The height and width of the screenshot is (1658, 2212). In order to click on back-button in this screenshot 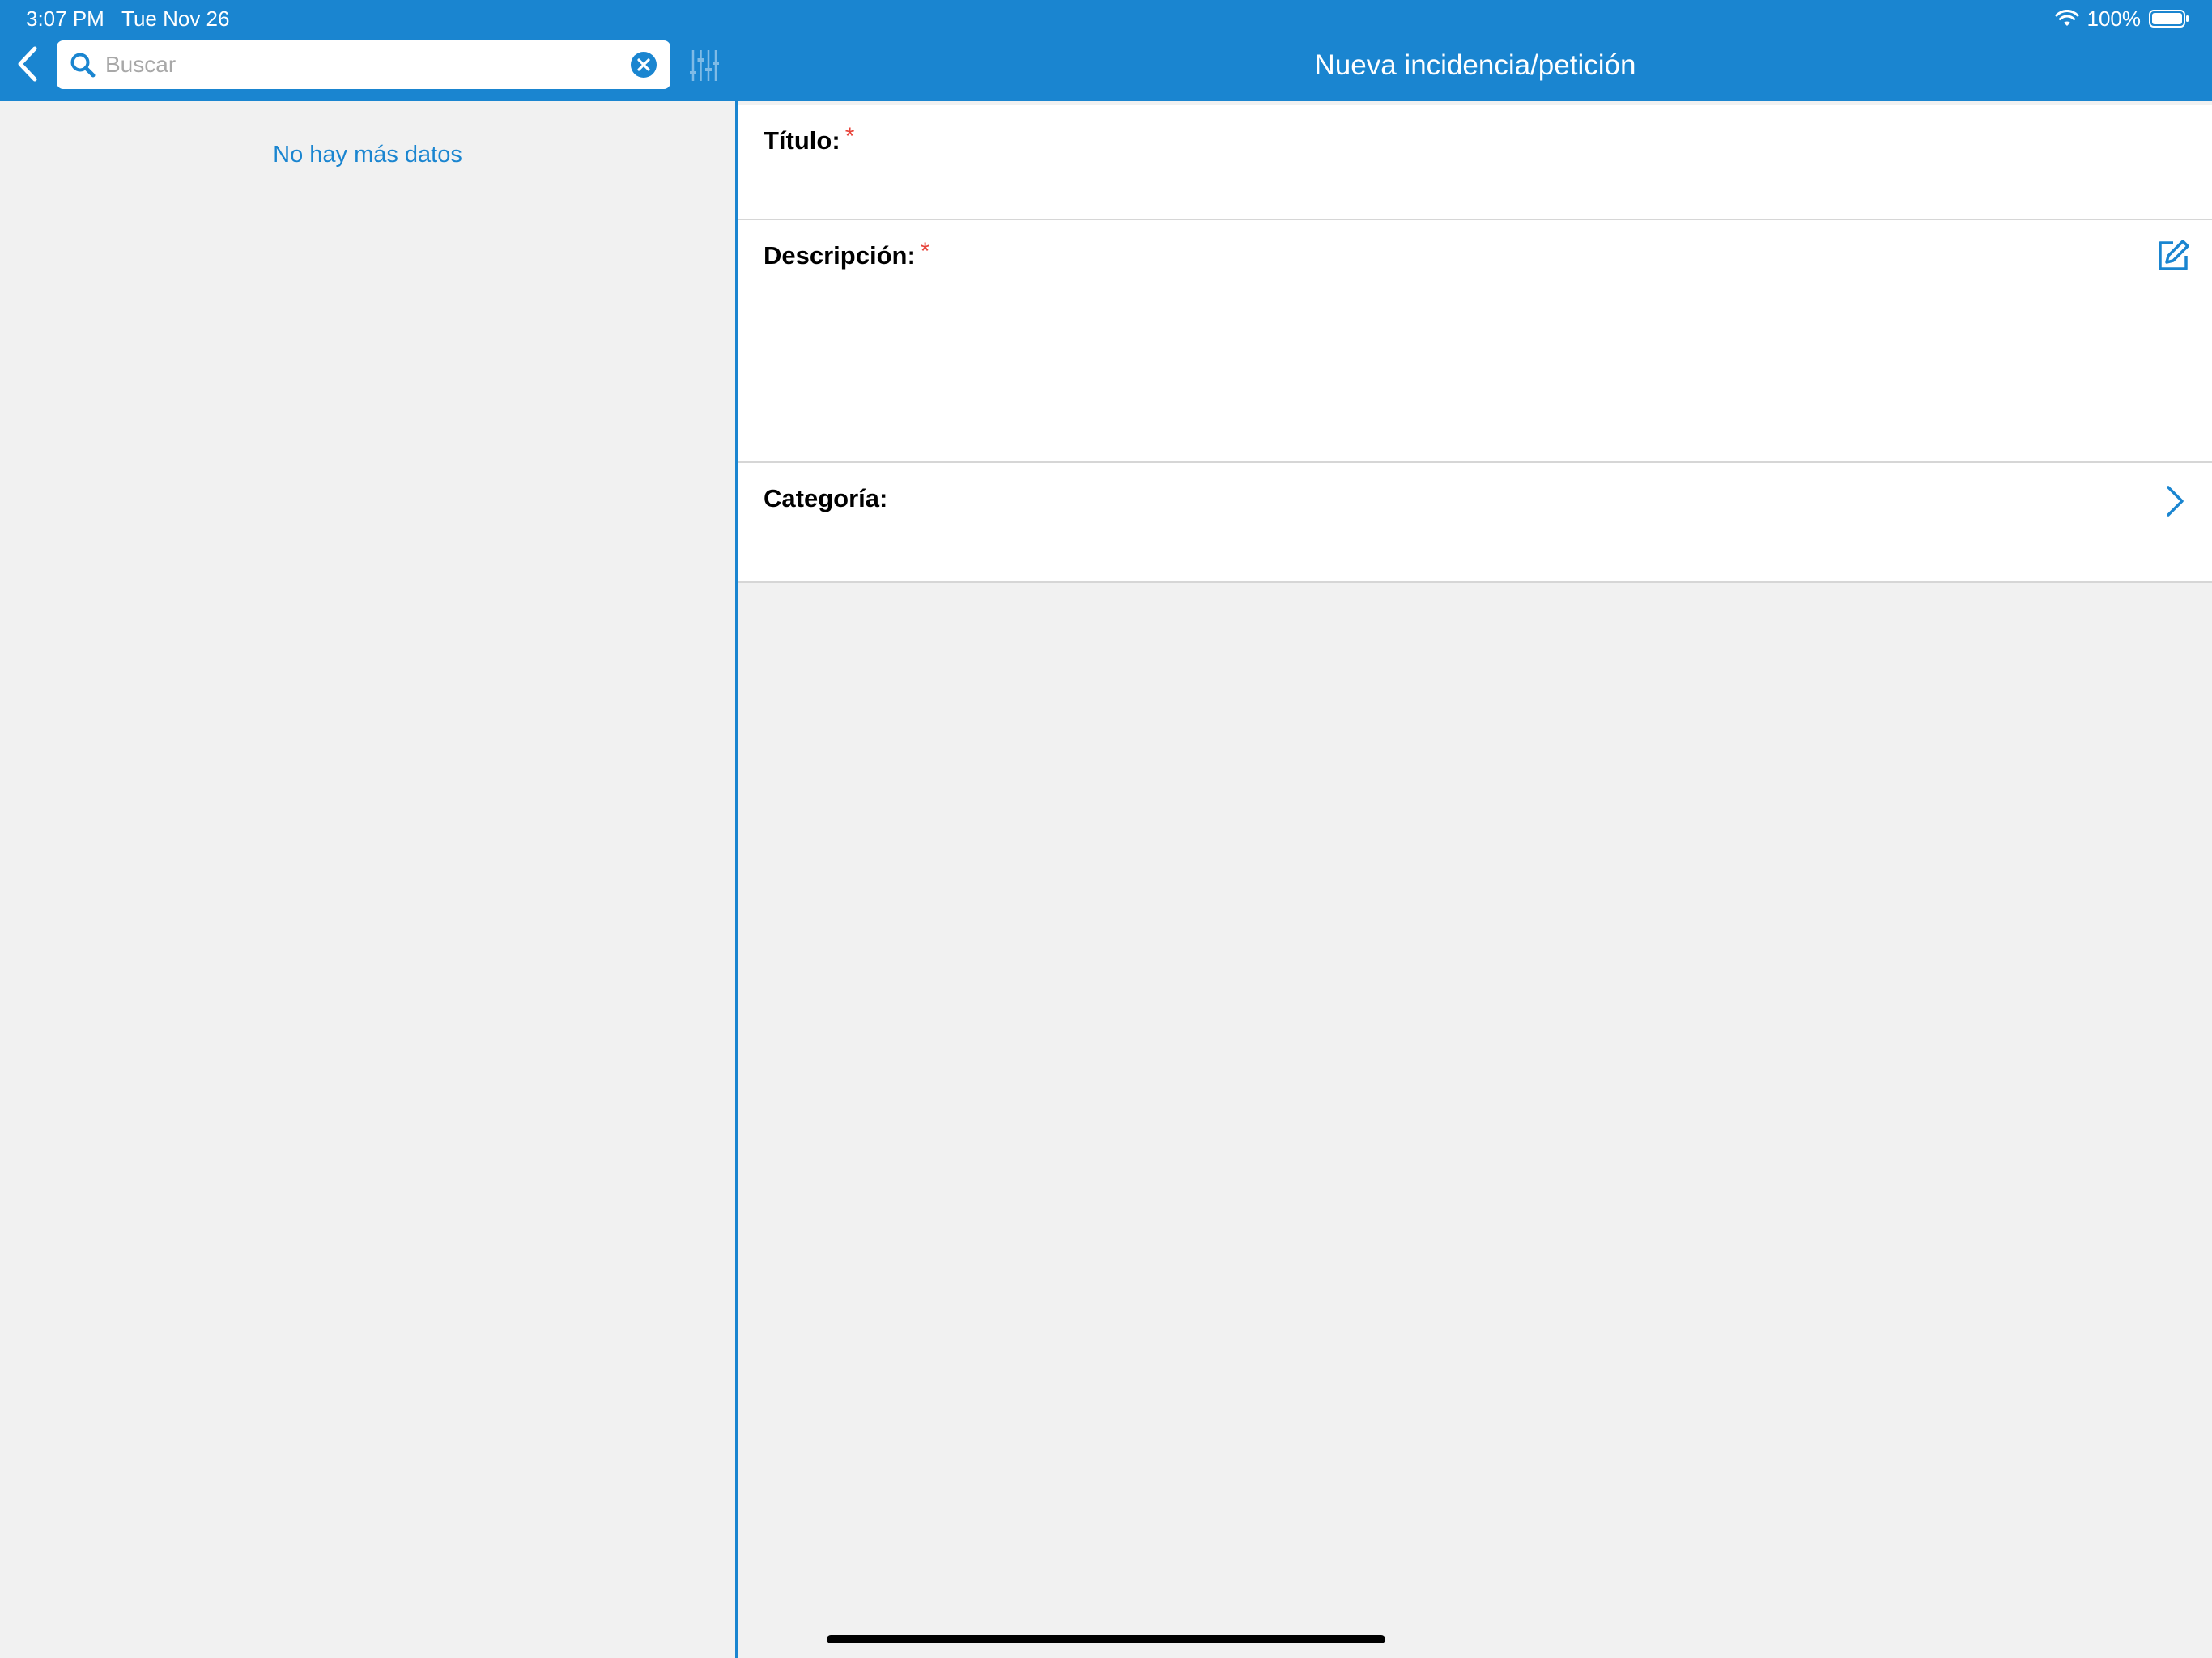, I will do `click(28, 64)`.